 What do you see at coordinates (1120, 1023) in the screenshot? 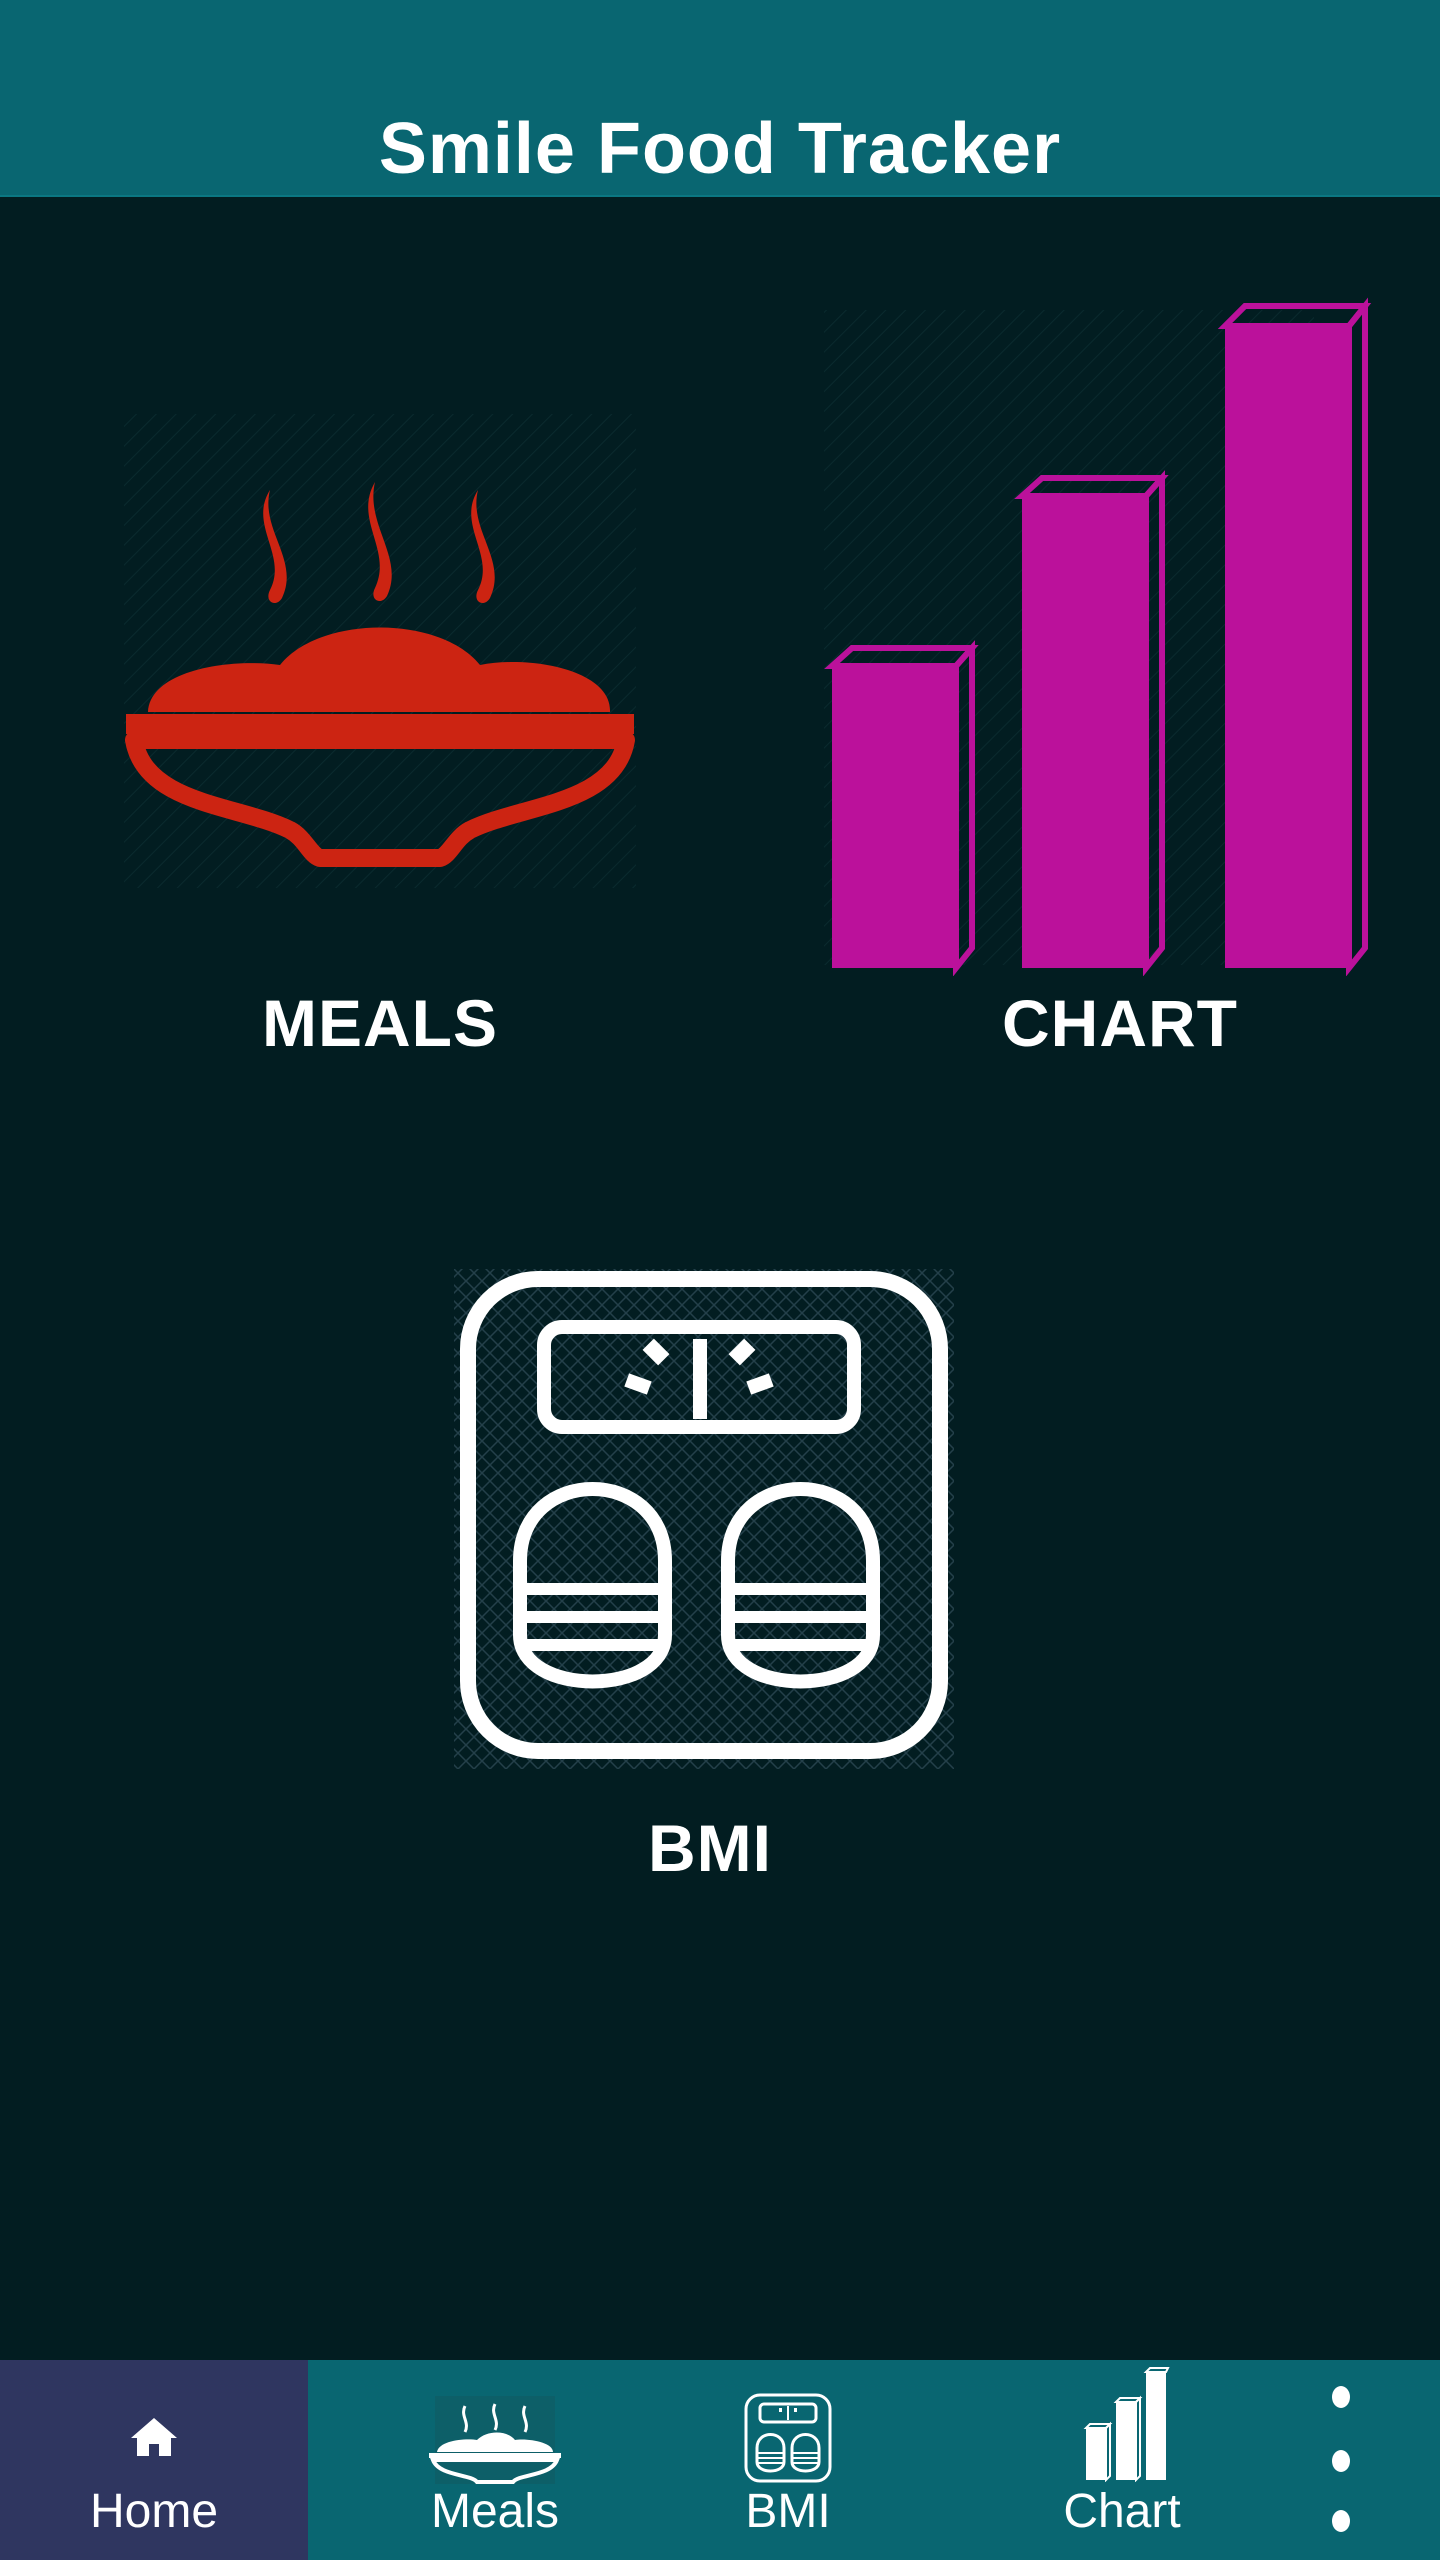
I see `chart-label: CHART` at bounding box center [1120, 1023].